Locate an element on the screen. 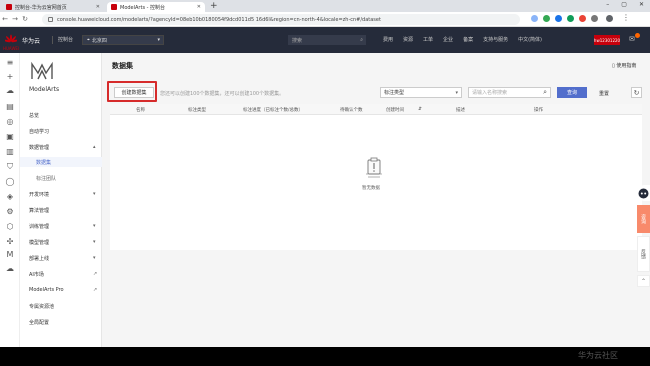 The width and height of the screenshot is (650, 366). huawei-logo-icon is located at coordinates (11, 40).